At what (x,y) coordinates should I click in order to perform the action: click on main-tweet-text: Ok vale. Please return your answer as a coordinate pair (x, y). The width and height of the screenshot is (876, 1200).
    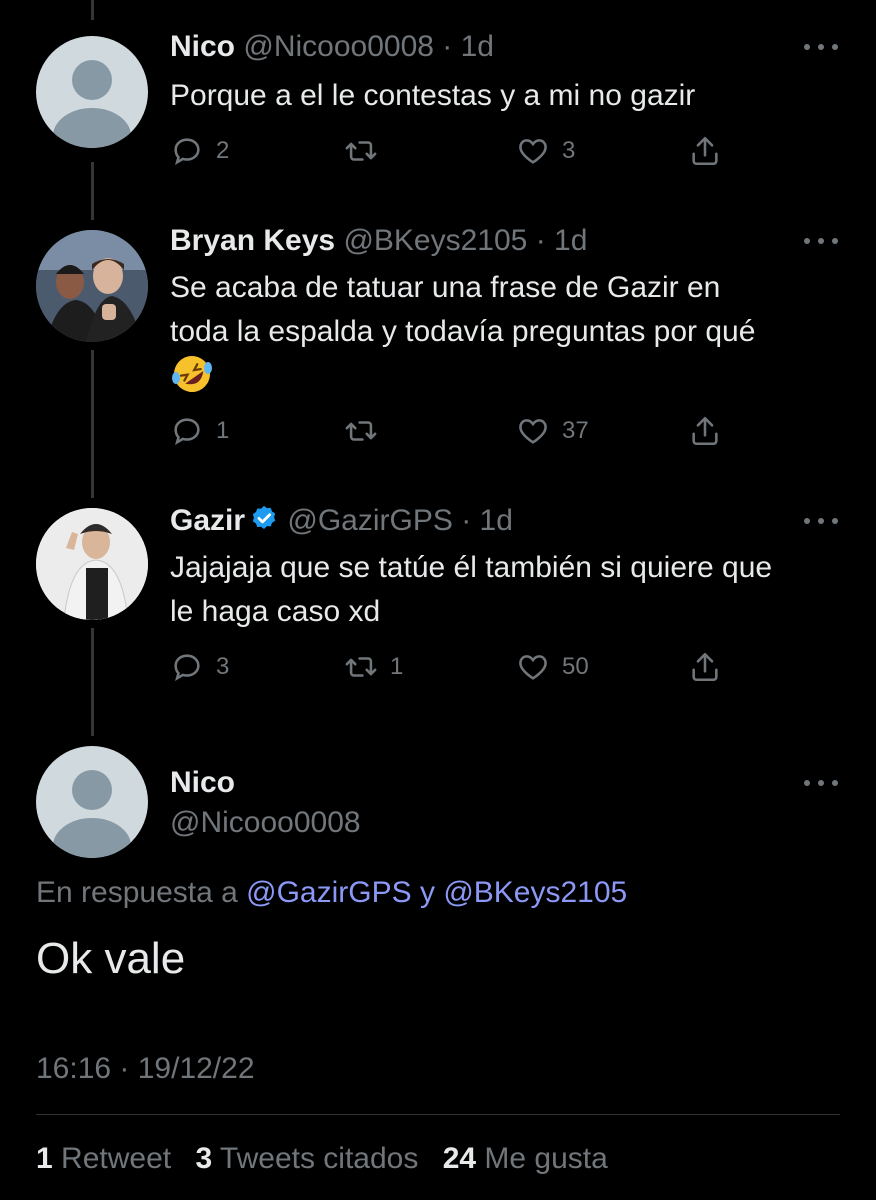
    Looking at the image, I should click on (111, 958).